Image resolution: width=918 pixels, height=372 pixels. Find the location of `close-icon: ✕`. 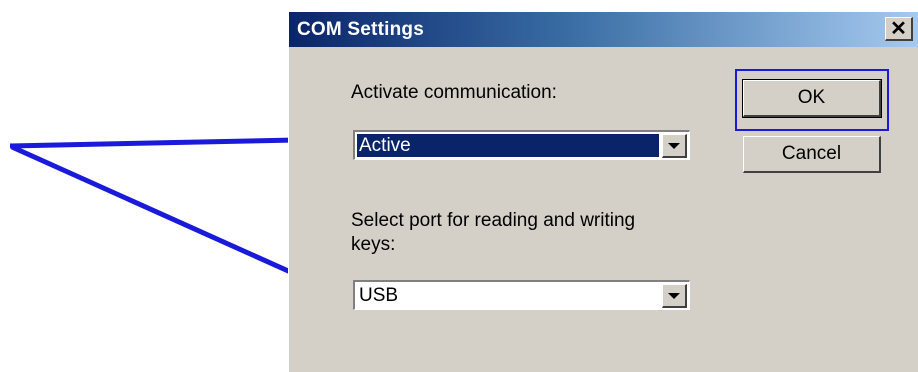

close-icon: ✕ is located at coordinates (898, 28).